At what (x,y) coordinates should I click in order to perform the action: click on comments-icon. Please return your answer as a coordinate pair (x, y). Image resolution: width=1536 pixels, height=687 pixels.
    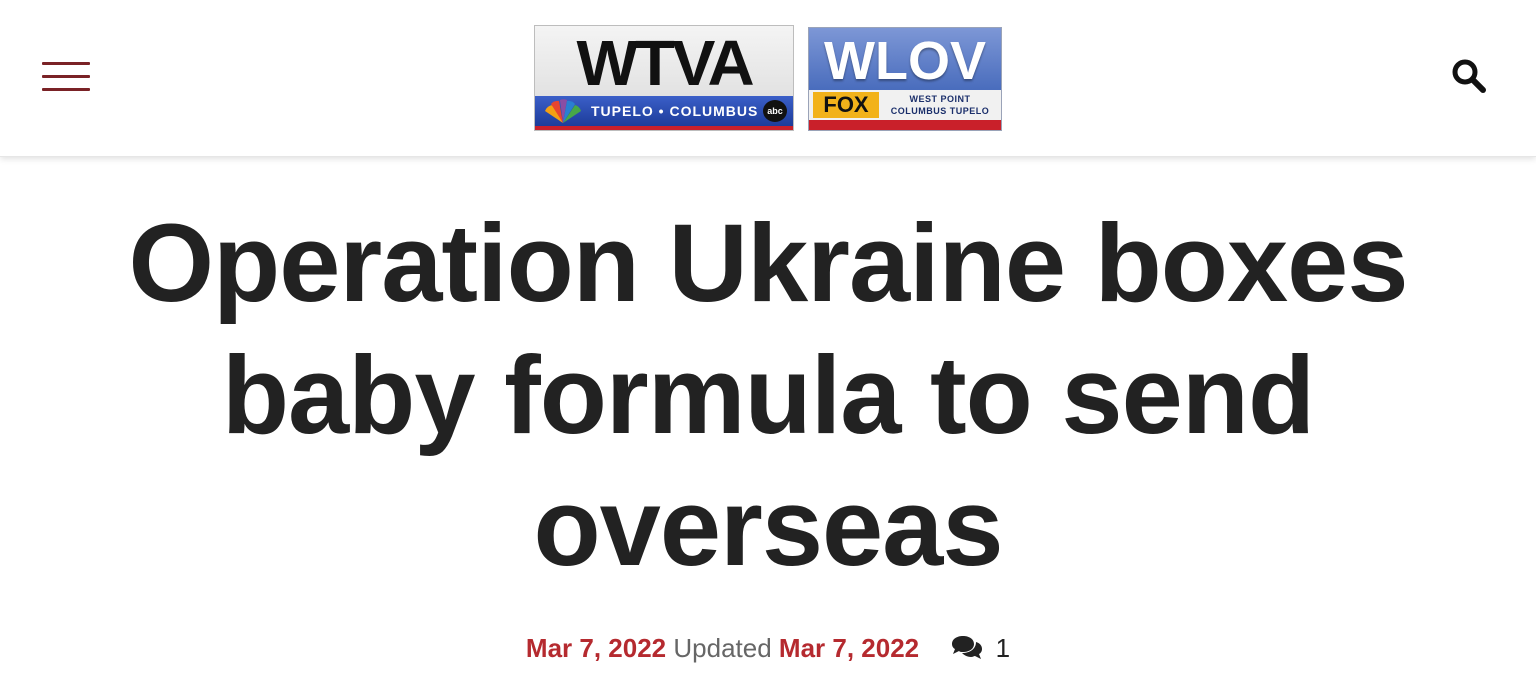
    Looking at the image, I should click on (967, 647).